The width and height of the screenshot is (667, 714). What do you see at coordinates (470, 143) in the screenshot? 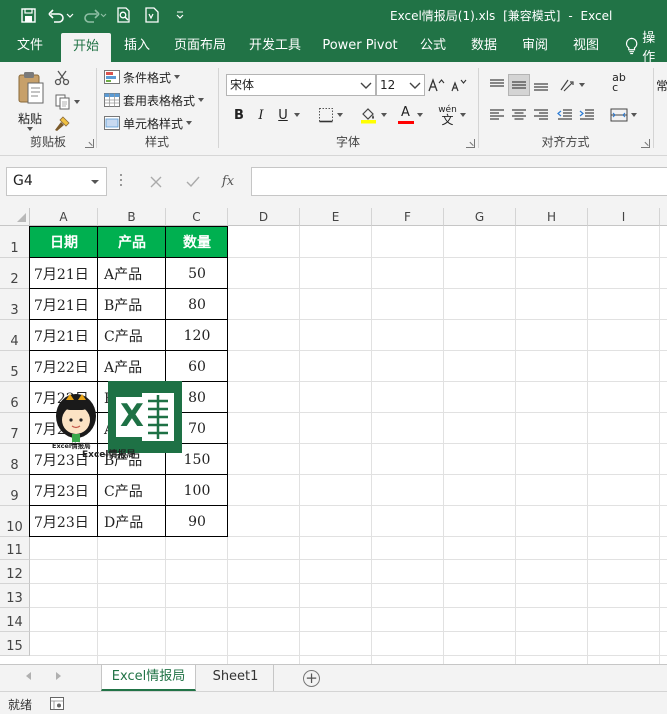
I see `font-dialog-launcher` at bounding box center [470, 143].